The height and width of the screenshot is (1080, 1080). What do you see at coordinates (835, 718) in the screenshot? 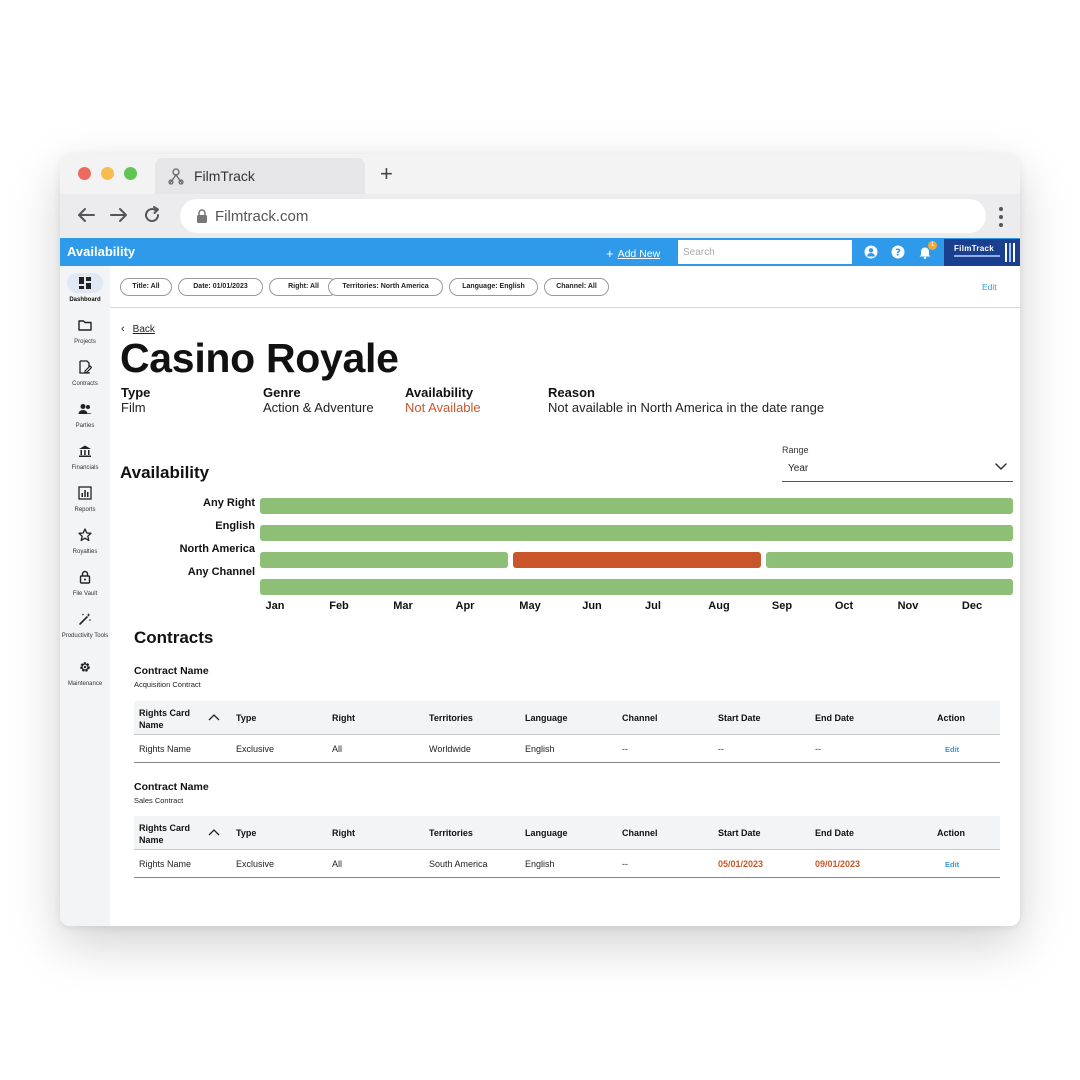
I see `column-header-end-date: End Date` at bounding box center [835, 718].